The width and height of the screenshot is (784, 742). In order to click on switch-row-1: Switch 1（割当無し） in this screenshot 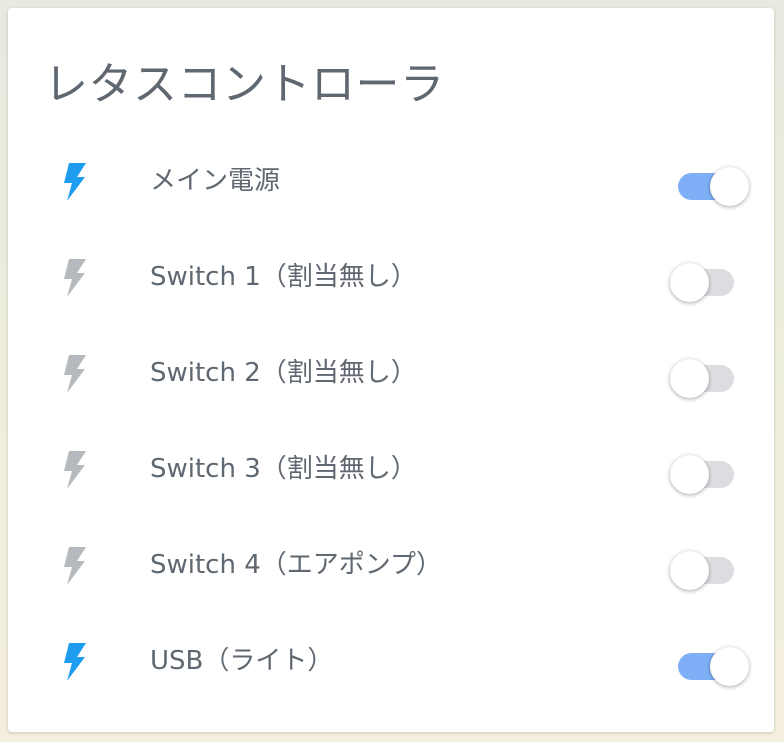, I will do `click(391, 278)`.